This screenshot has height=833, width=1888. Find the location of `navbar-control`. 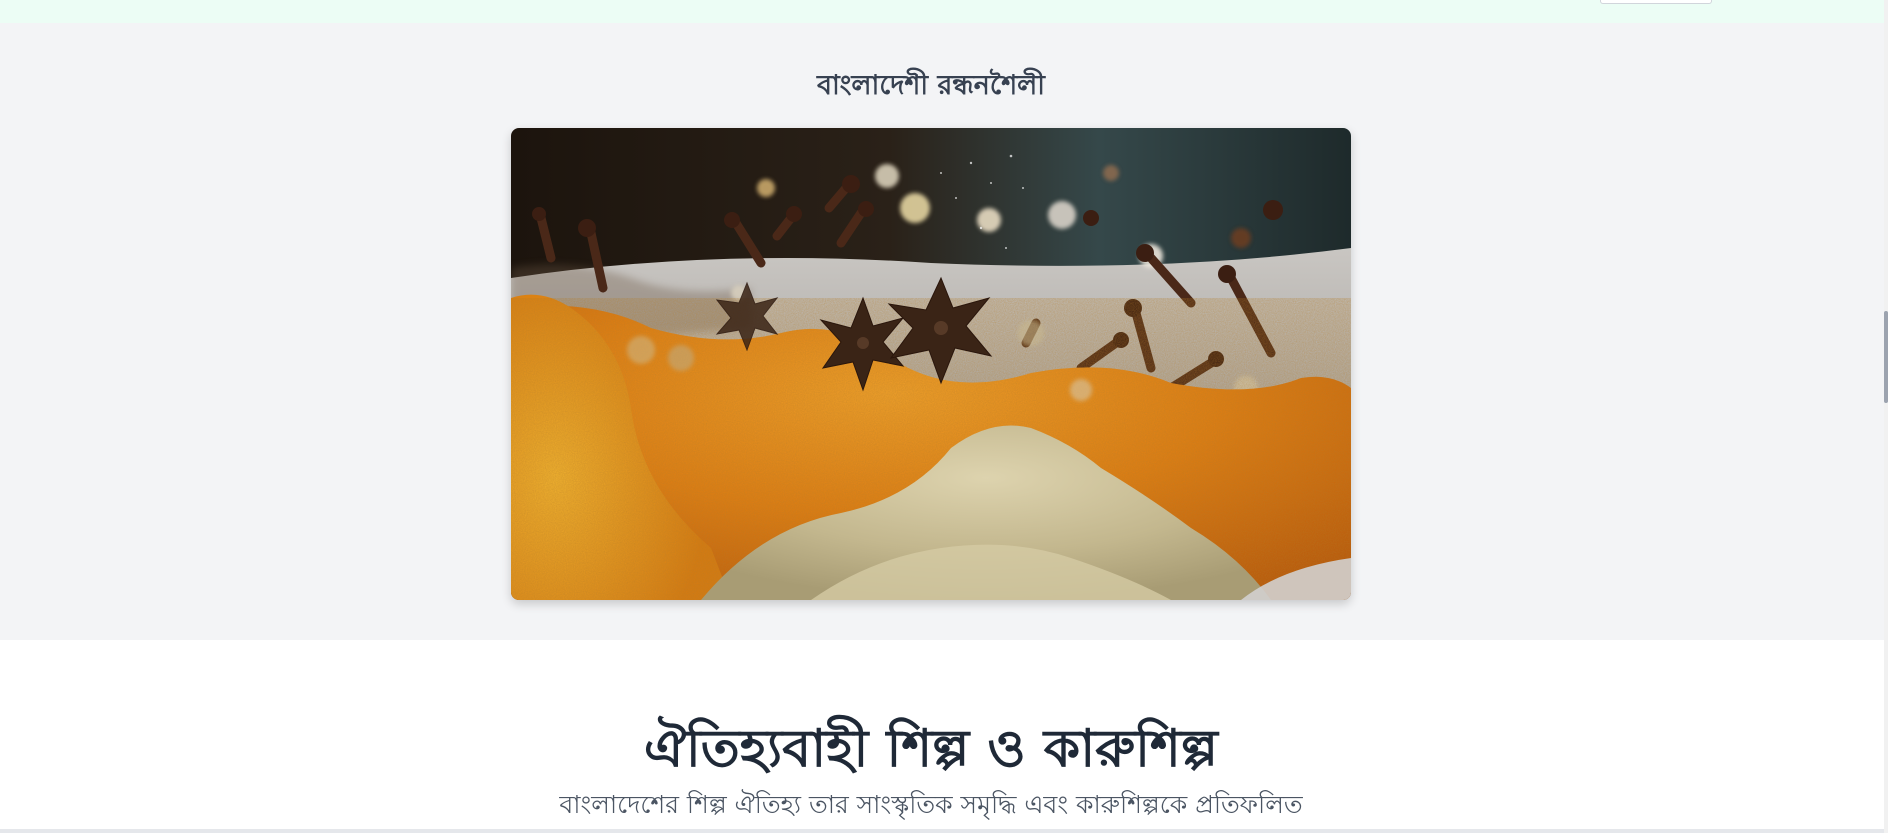

navbar-control is located at coordinates (1656, 2).